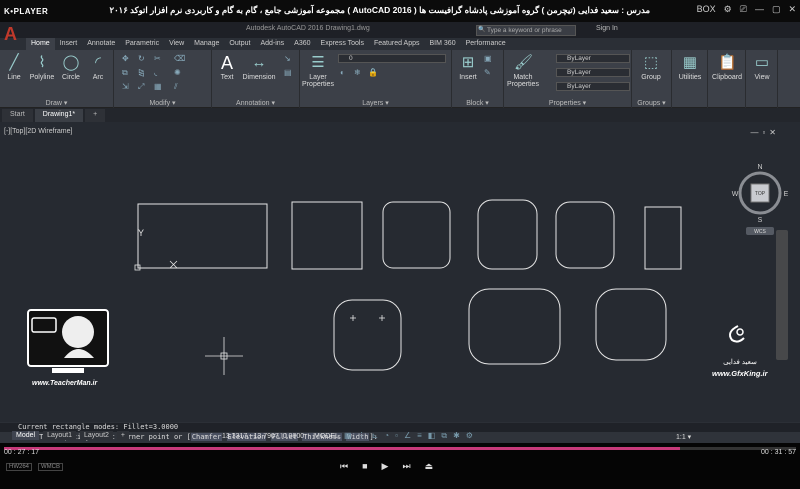 Image resolution: width=800 pixels, height=489 pixels. I want to click on stop-icon: ■, so click(364, 466).